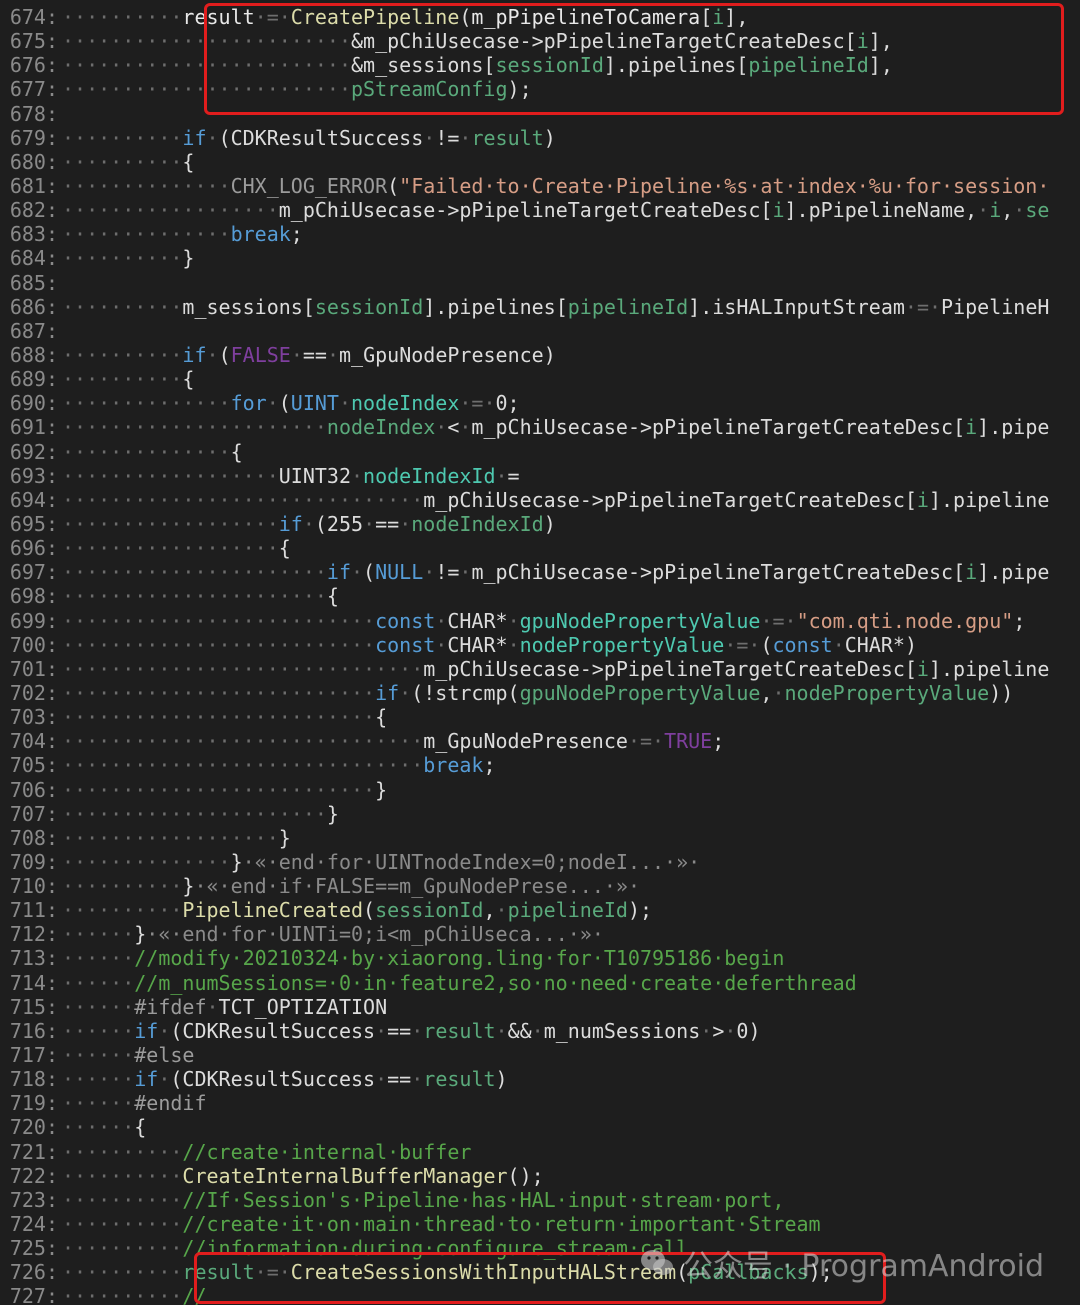 The width and height of the screenshot is (1080, 1305). I want to click on code-token: CHX_LOG_ERROR, so click(309, 185).